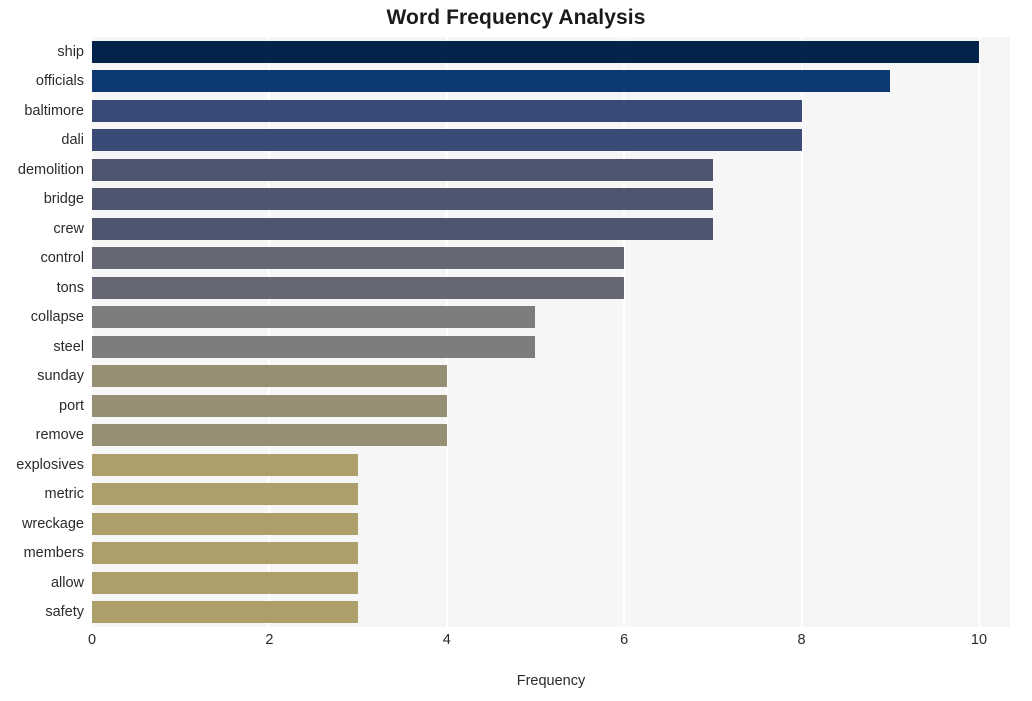 The width and height of the screenshot is (1032, 701). Describe the element at coordinates (64, 612) in the screenshot. I see `y-tick-label-safety: safety` at that location.